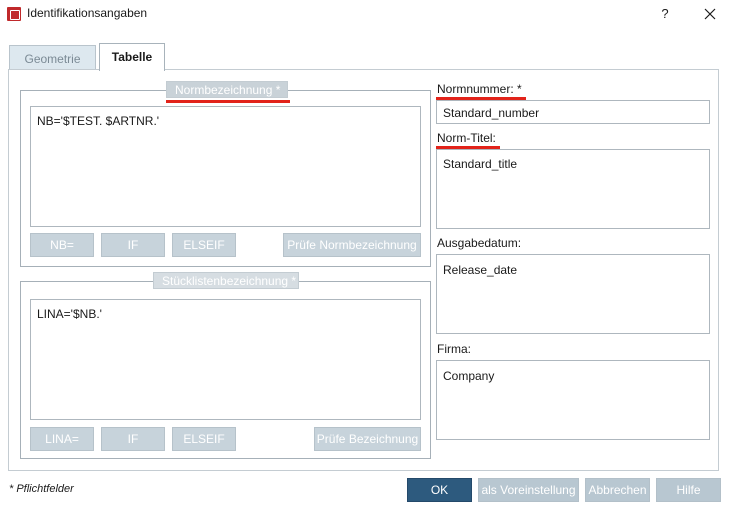 Image resolution: width=732 pixels, height=513 pixels. What do you see at coordinates (573, 294) in the screenshot?
I see `ausgabedatum-input: Release_date` at bounding box center [573, 294].